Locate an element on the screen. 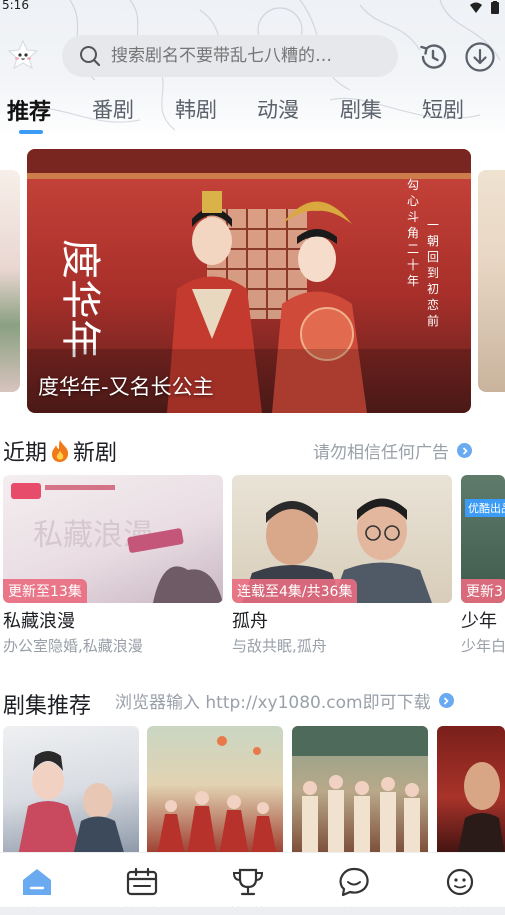 The width and height of the screenshot is (505, 915). recent-section-title: 近期 新剧 is located at coordinates (60, 451).